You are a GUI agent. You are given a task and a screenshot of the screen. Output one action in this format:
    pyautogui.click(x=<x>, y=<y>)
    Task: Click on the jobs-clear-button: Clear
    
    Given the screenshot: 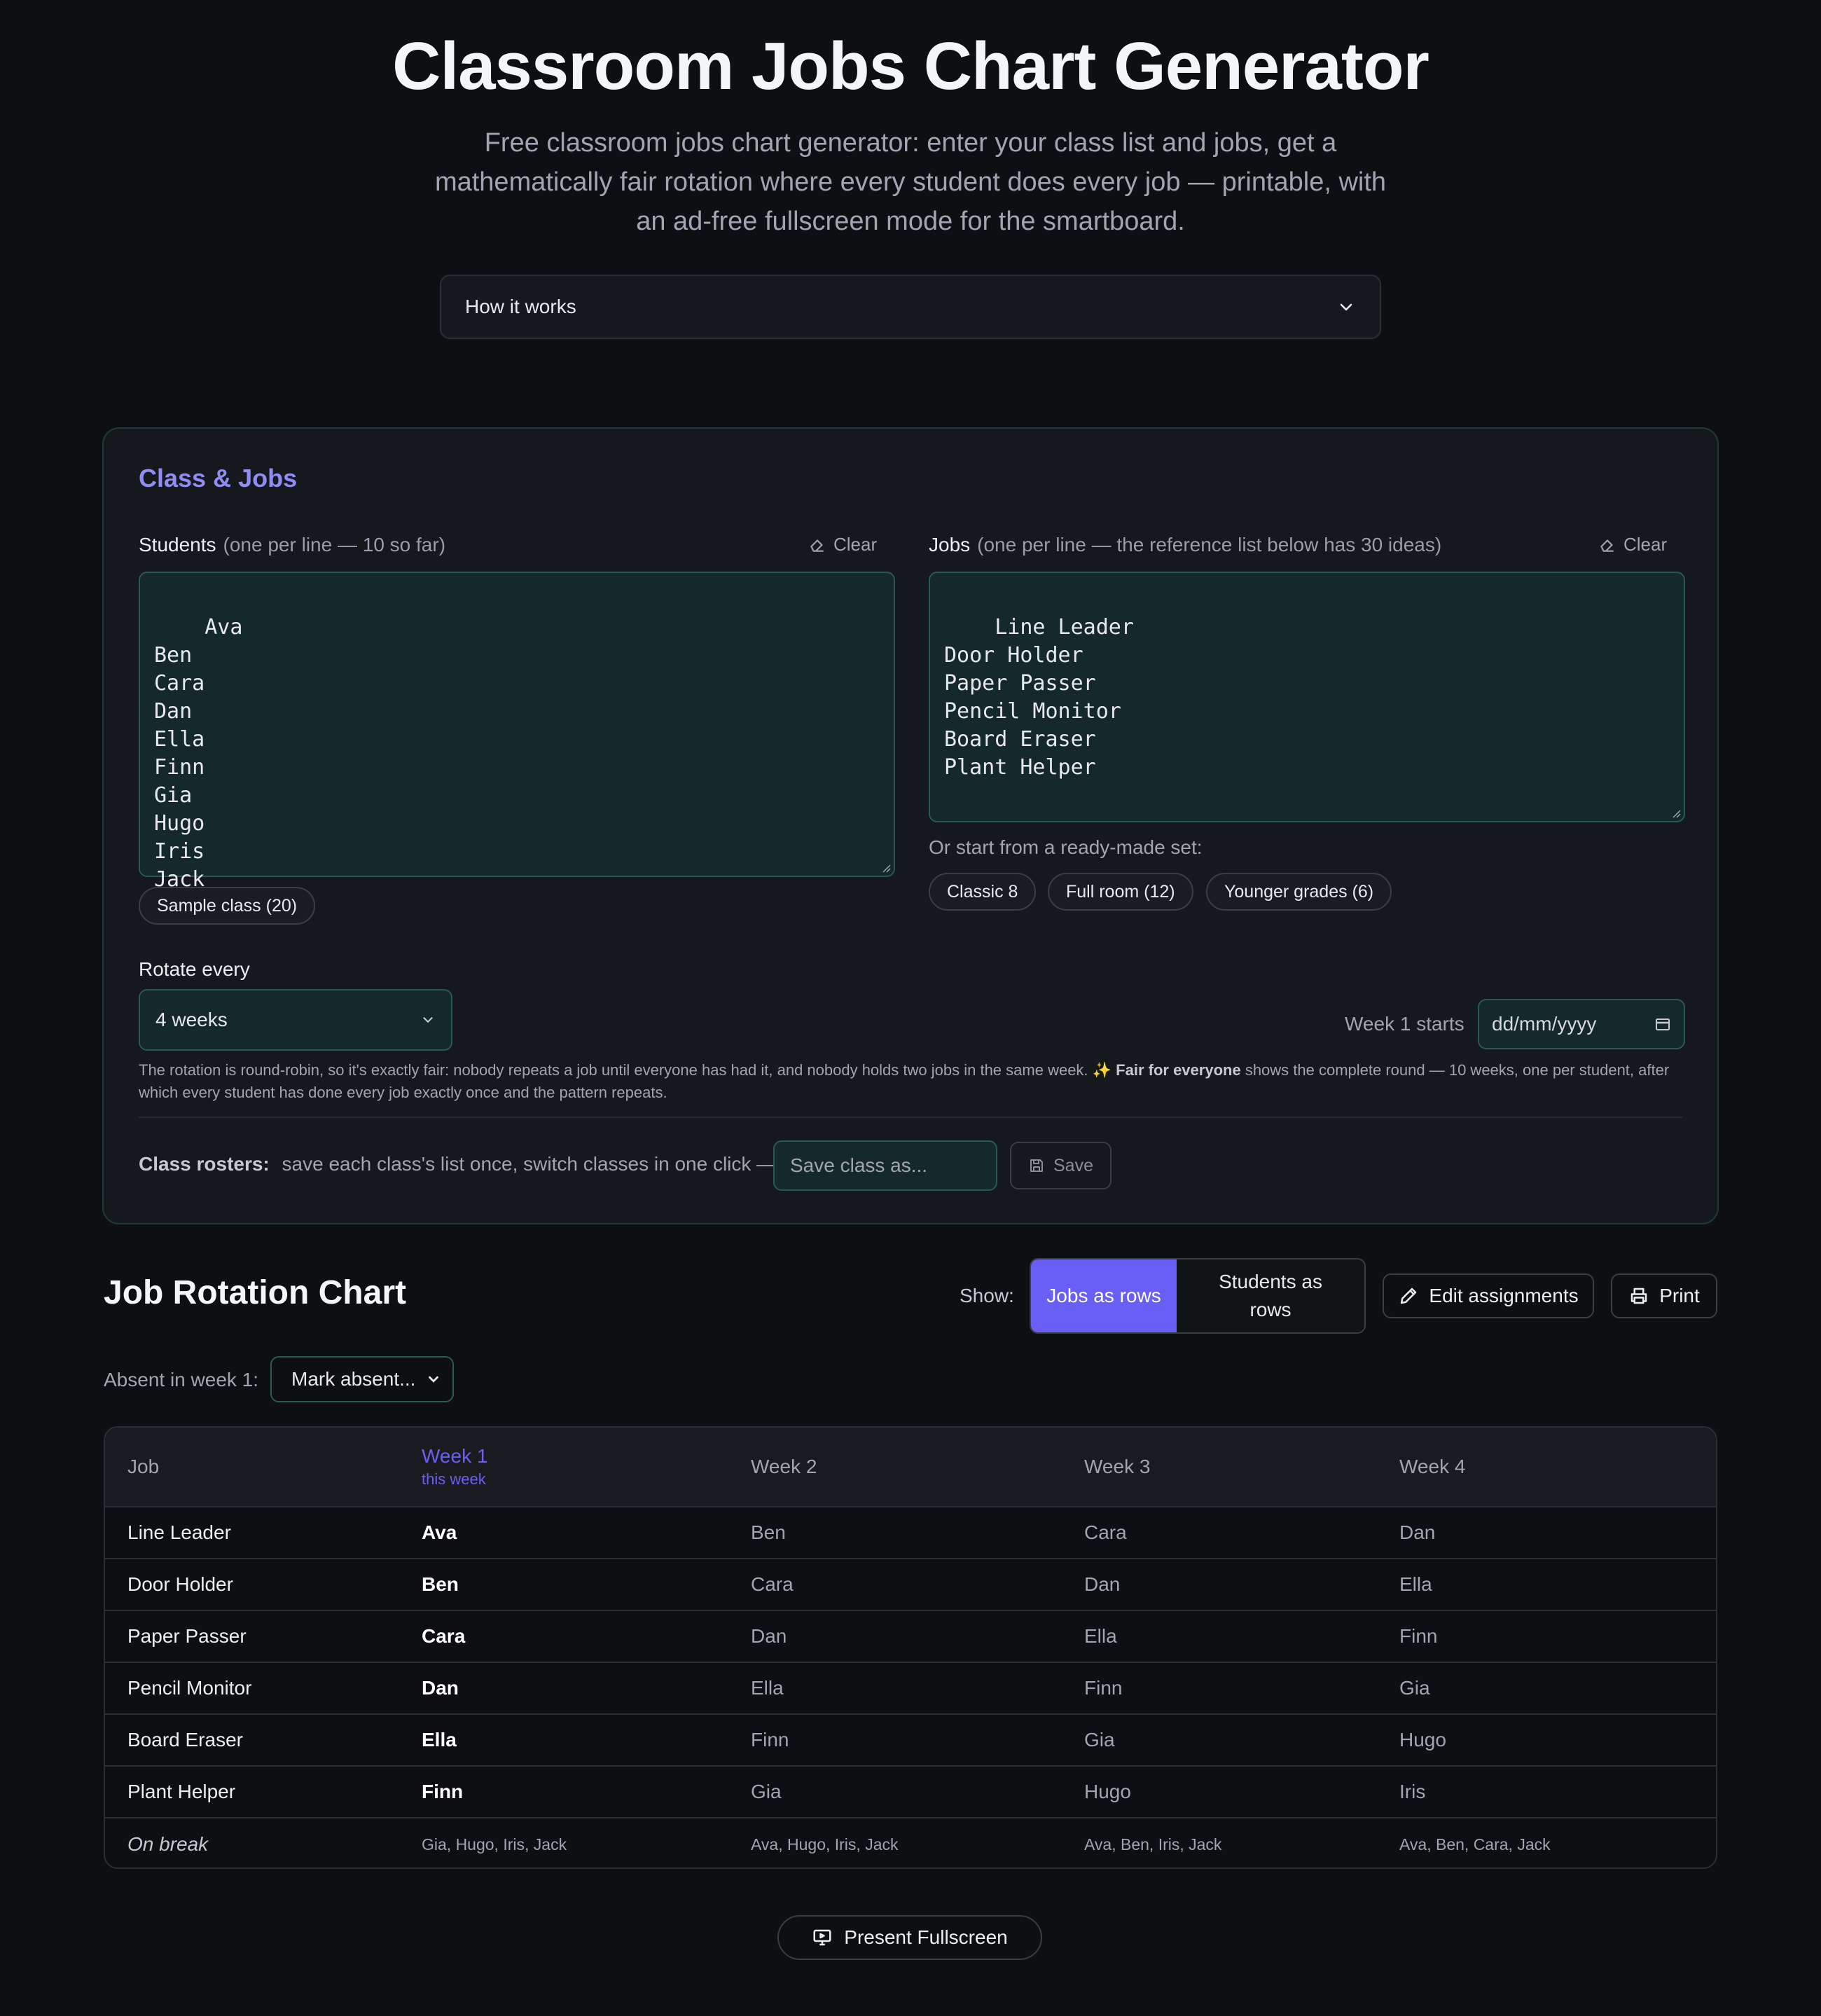 What is the action you would take?
    pyautogui.click(x=1632, y=544)
    